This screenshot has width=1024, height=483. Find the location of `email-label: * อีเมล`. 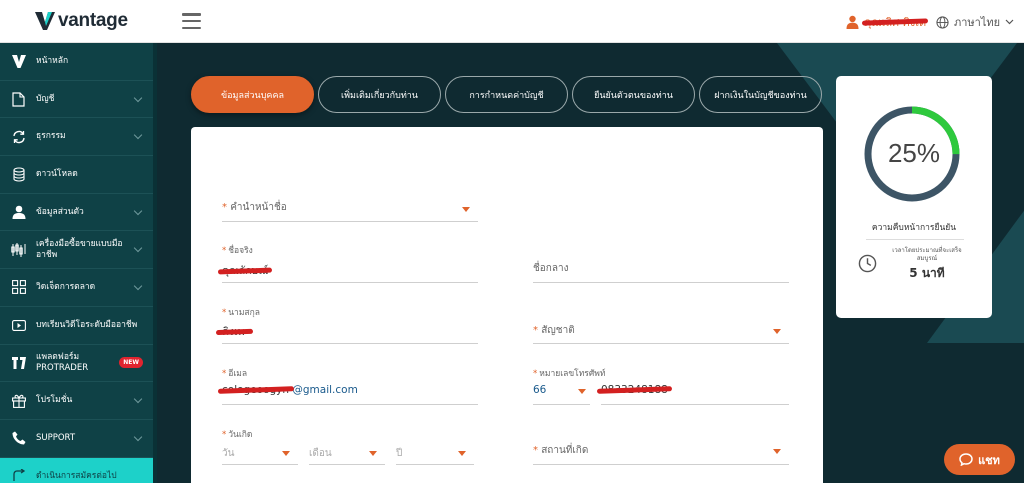

email-label: * อีเมล is located at coordinates (235, 374).